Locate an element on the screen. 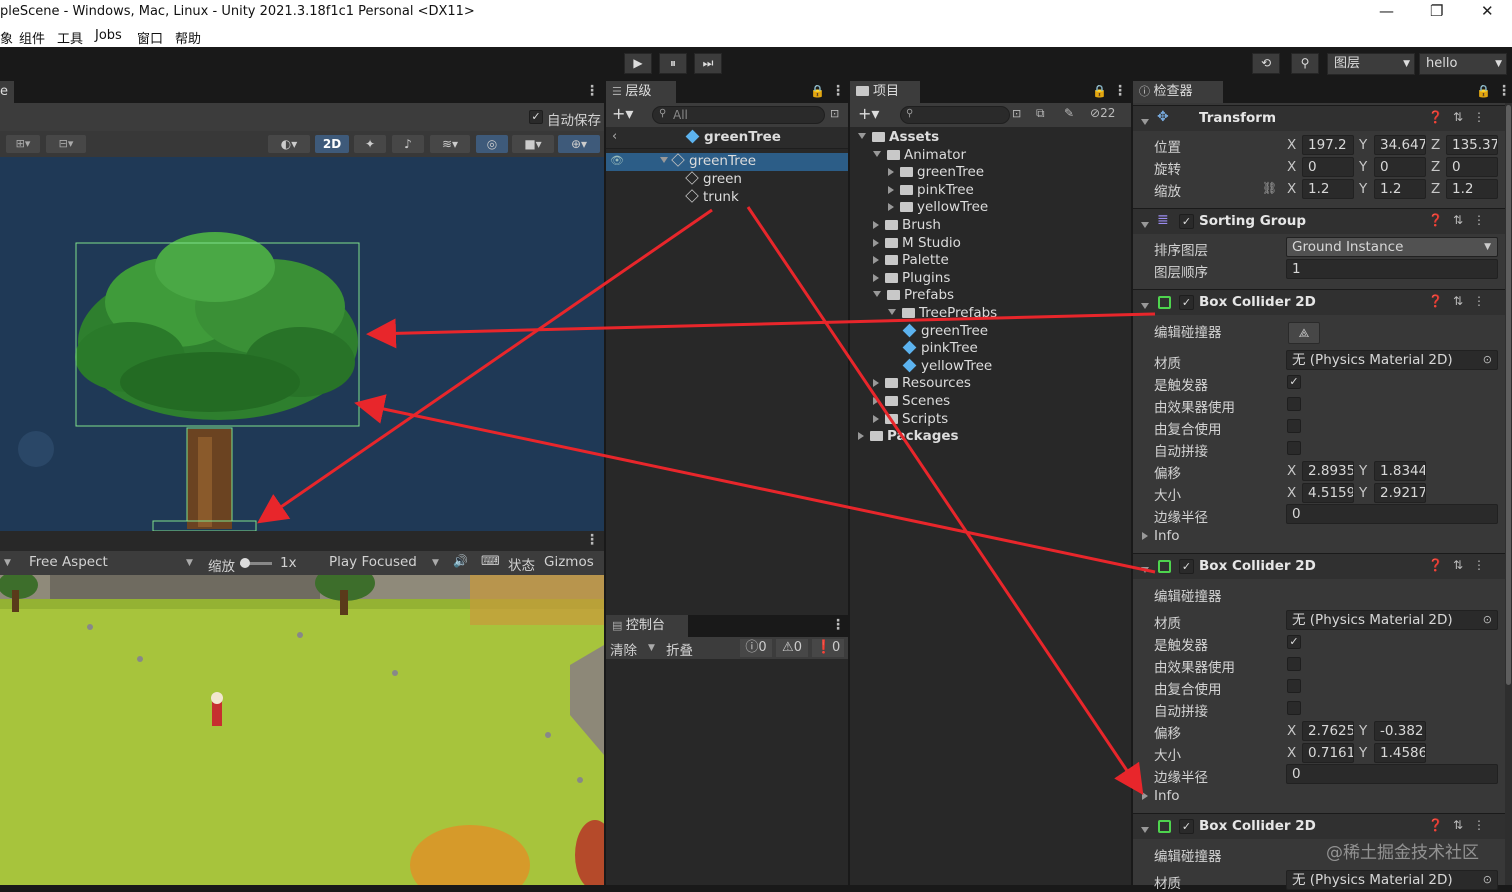 Image resolution: width=1512 pixels, height=892 pixels. restore-icon: ❐ is located at coordinates (1436, 11).